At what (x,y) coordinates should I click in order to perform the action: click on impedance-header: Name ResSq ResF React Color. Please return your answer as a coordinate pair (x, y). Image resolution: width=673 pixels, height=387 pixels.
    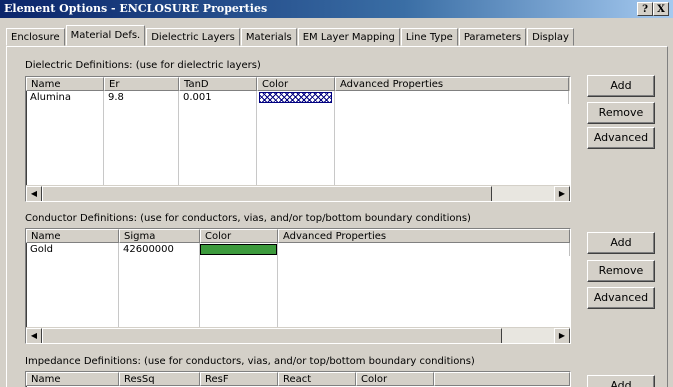
    Looking at the image, I should click on (298, 379).